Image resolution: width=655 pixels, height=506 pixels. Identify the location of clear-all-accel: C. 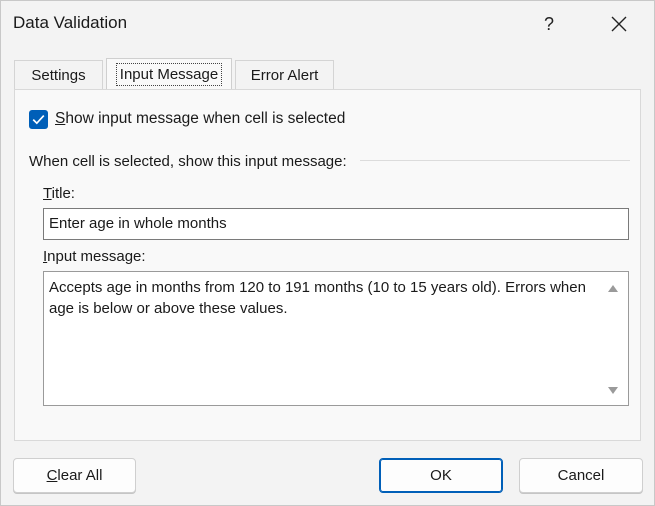
(52, 475).